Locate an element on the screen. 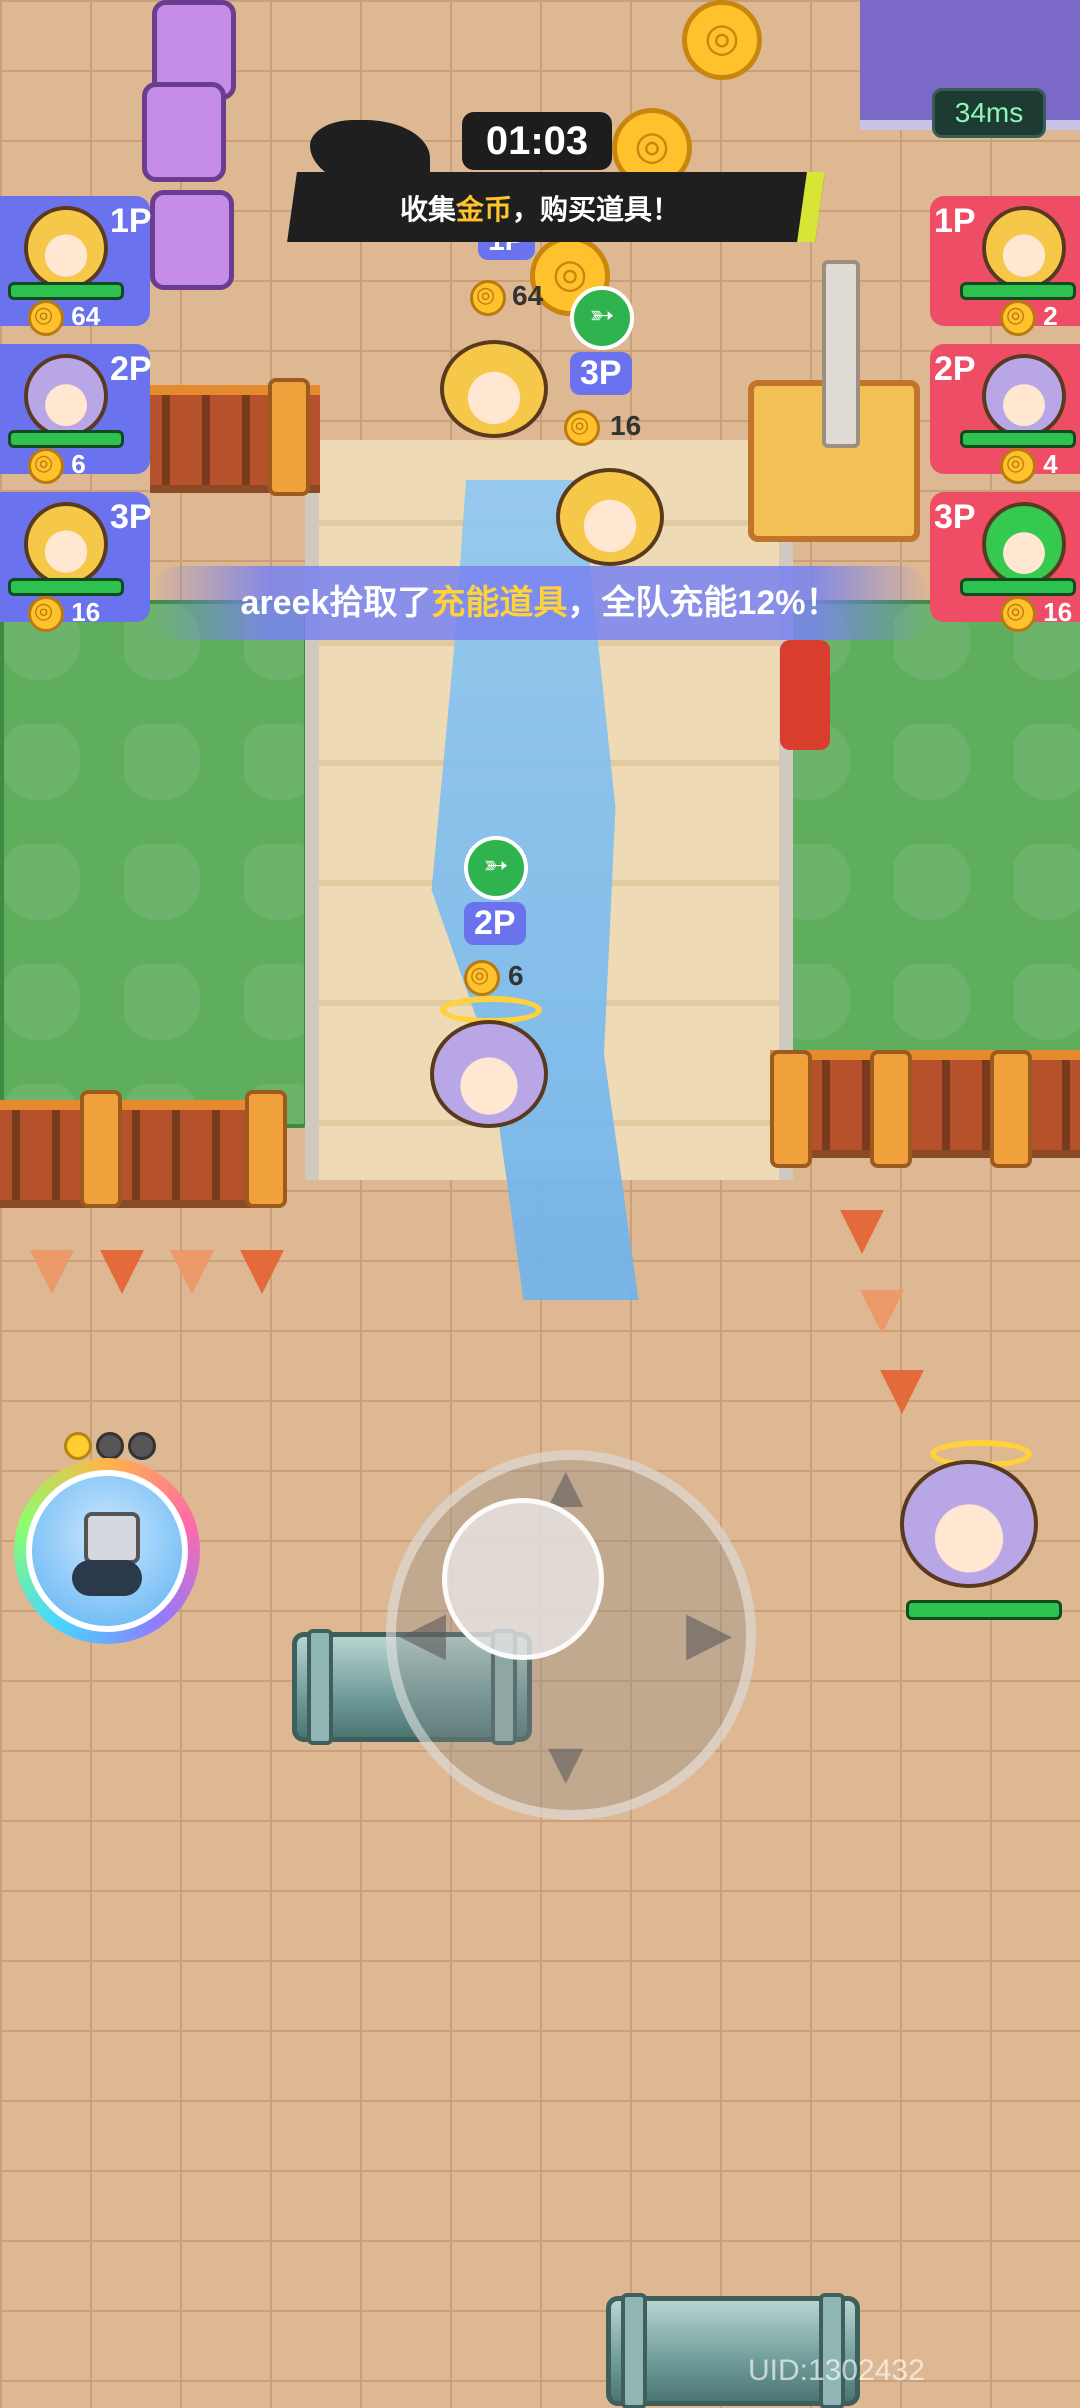 The image size is (1080, 2408). coin-pickup: ◎ is located at coordinates (722, 40).